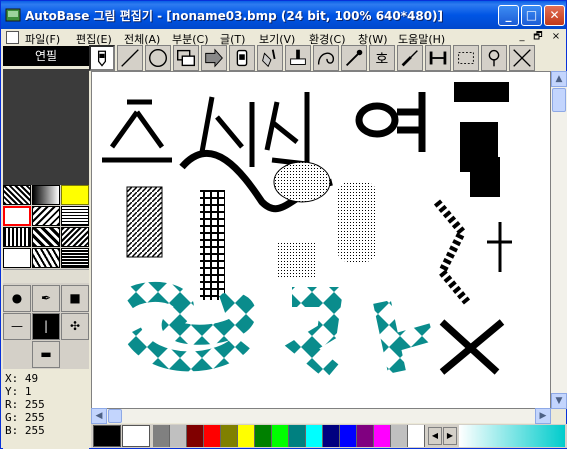 The width and height of the screenshot is (567, 449). Describe the element at coordinates (354, 58) in the screenshot. I see `eyedropper-icon` at that location.